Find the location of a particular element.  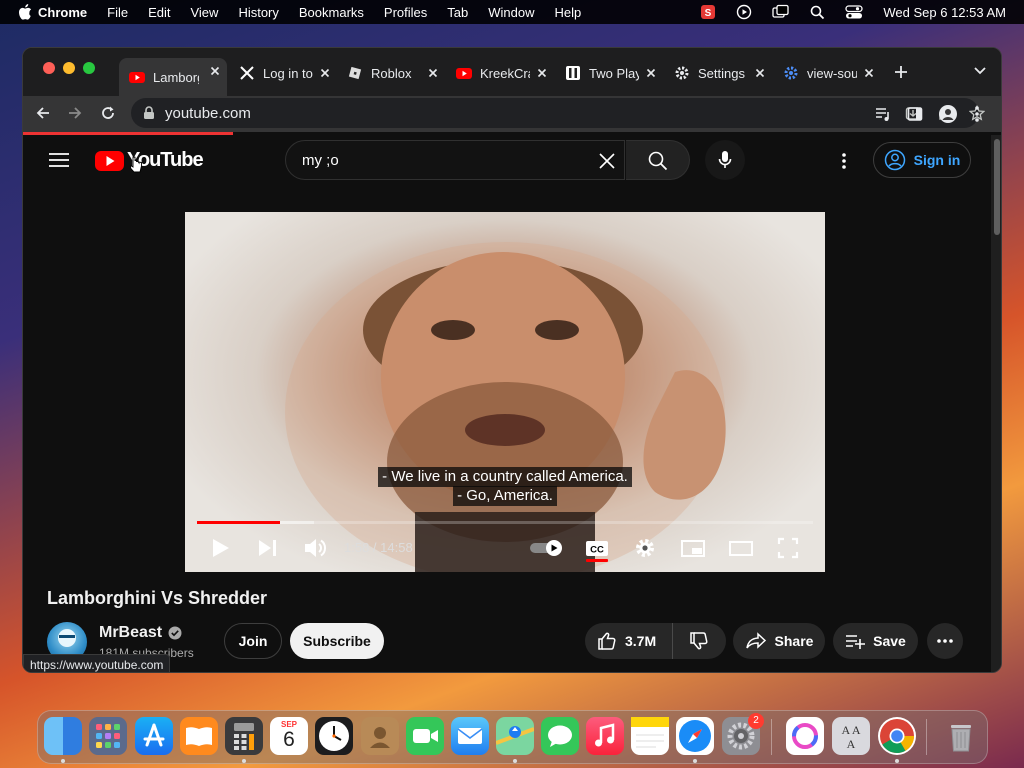

menu-chrome: Chrome is located at coordinates (62, 12).